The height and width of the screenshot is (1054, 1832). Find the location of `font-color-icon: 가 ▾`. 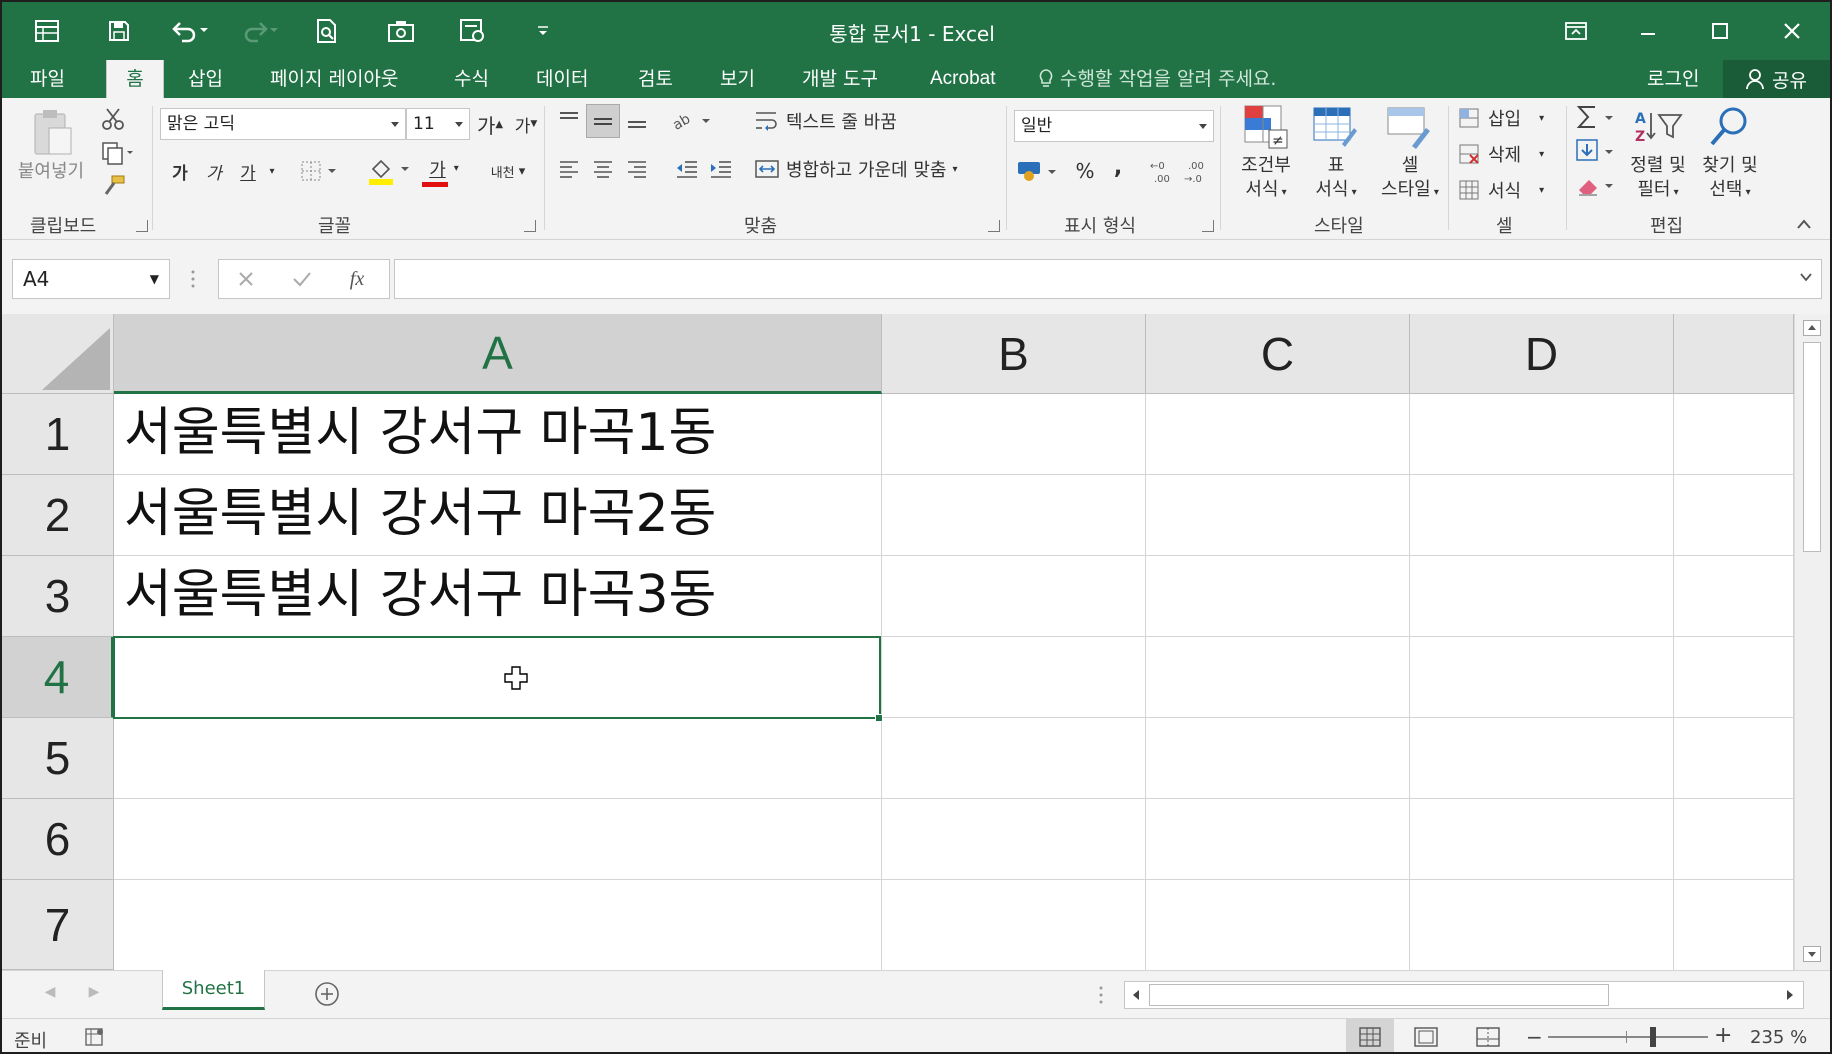

font-color-icon: 가 ▾ is located at coordinates (444, 171).